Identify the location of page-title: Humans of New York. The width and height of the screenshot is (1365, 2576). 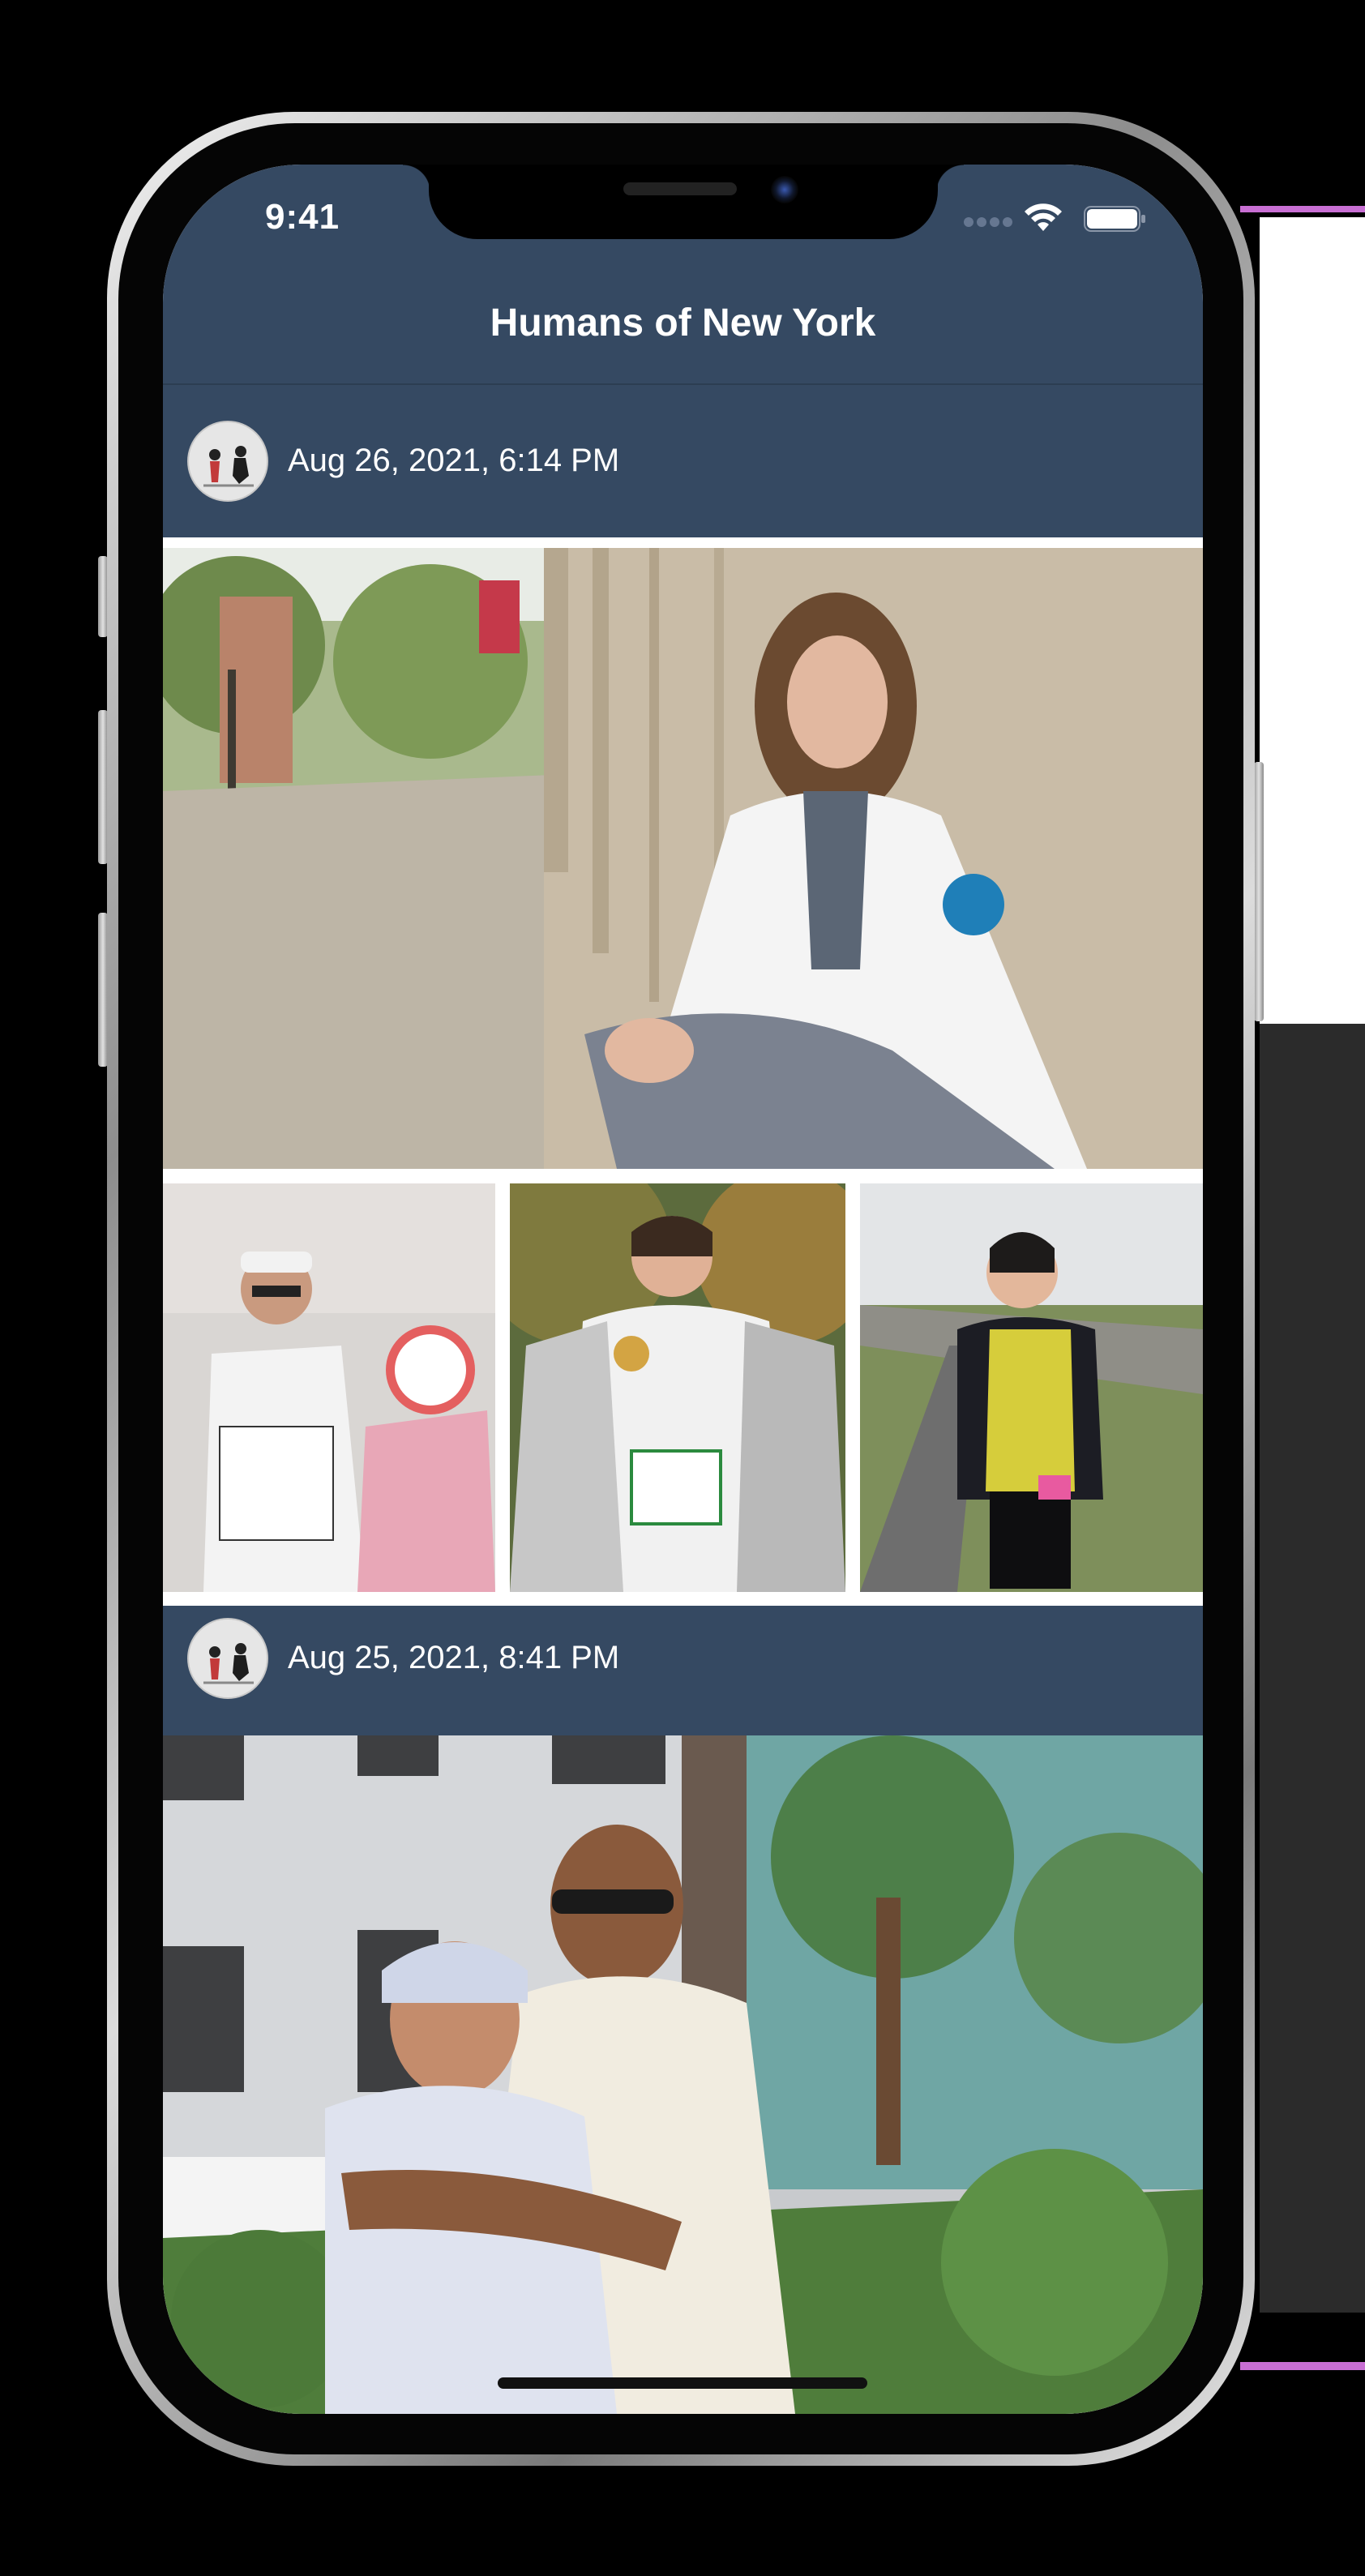
(683, 323).